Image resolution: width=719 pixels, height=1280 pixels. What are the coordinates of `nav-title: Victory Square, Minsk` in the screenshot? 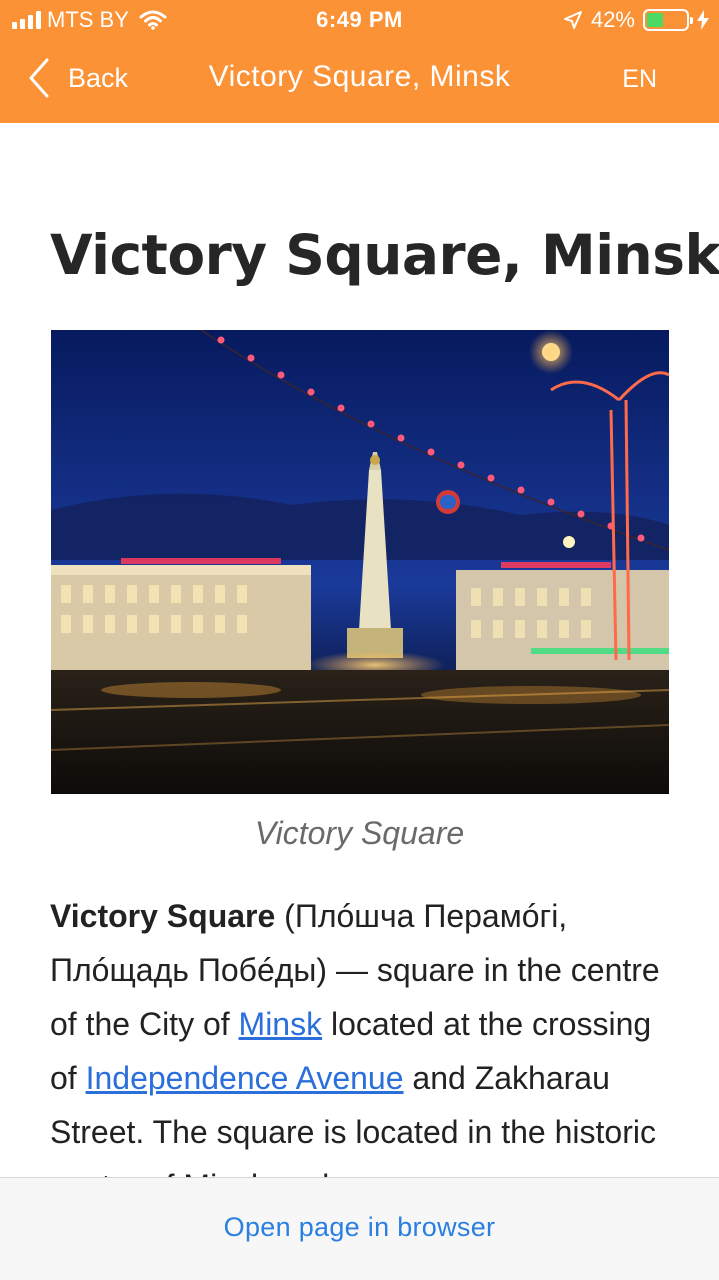 It's located at (359, 76).